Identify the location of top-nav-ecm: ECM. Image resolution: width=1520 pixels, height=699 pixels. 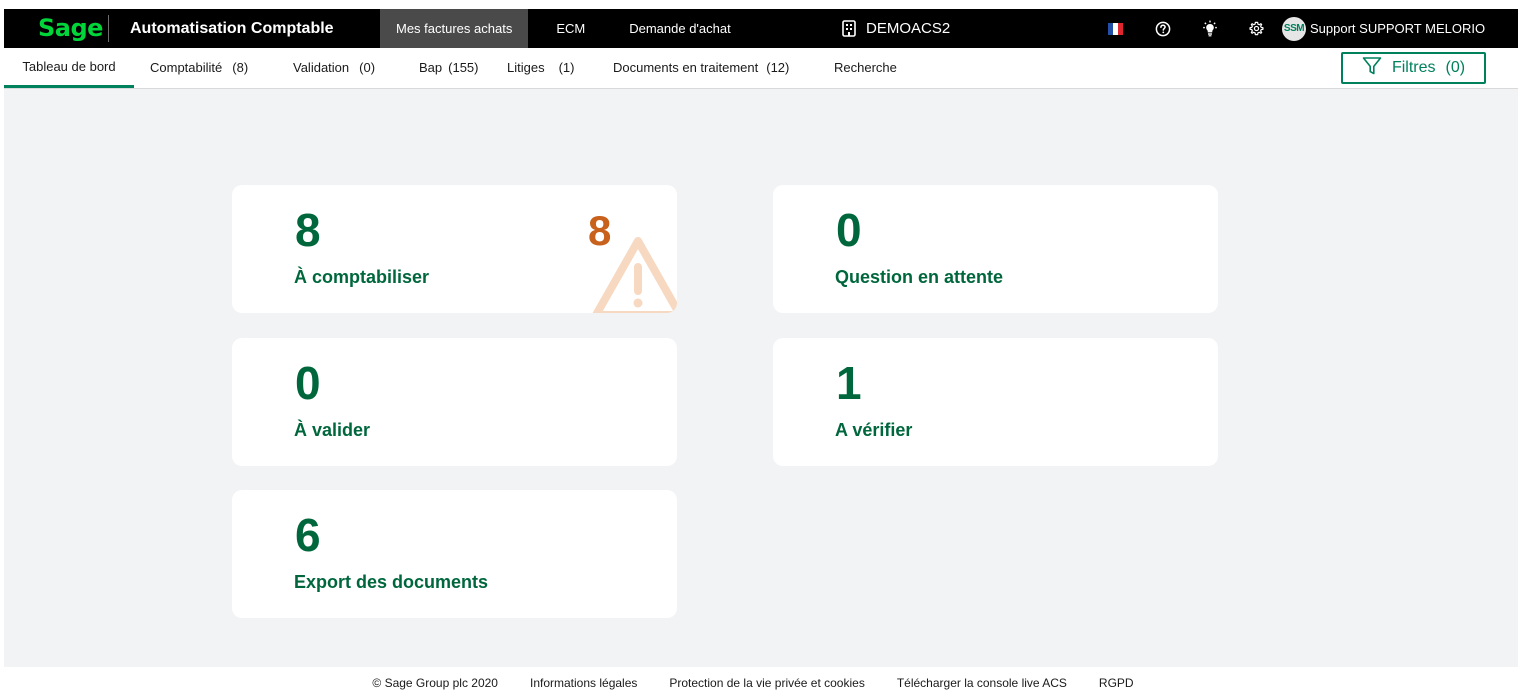
(570, 28).